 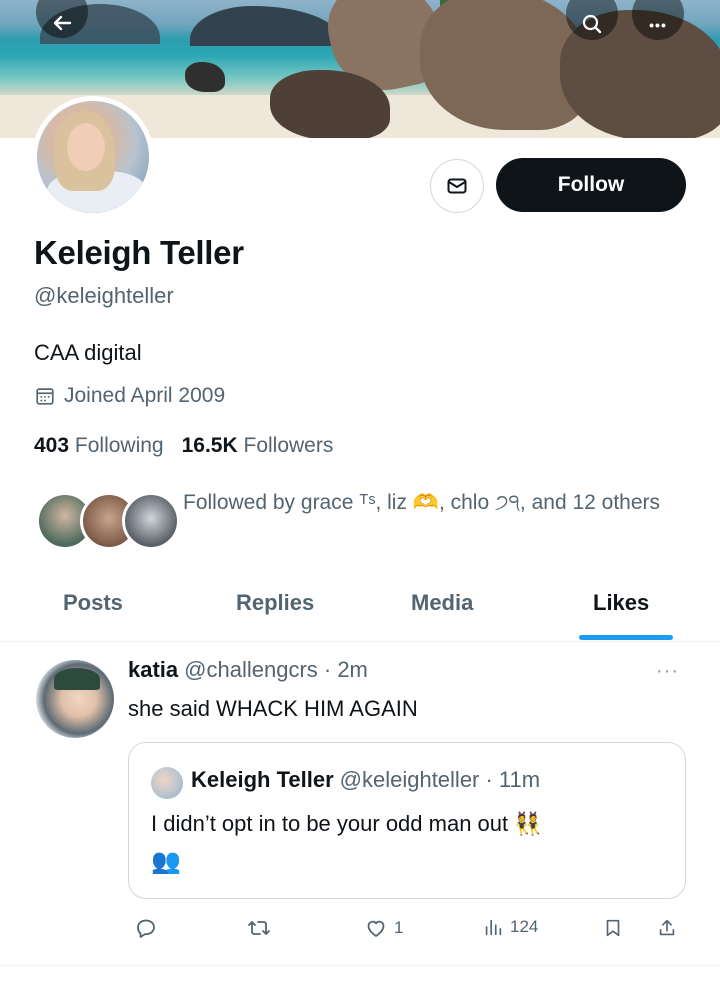 I want to click on followers-link: 16.5K Followers, so click(x=258, y=446).